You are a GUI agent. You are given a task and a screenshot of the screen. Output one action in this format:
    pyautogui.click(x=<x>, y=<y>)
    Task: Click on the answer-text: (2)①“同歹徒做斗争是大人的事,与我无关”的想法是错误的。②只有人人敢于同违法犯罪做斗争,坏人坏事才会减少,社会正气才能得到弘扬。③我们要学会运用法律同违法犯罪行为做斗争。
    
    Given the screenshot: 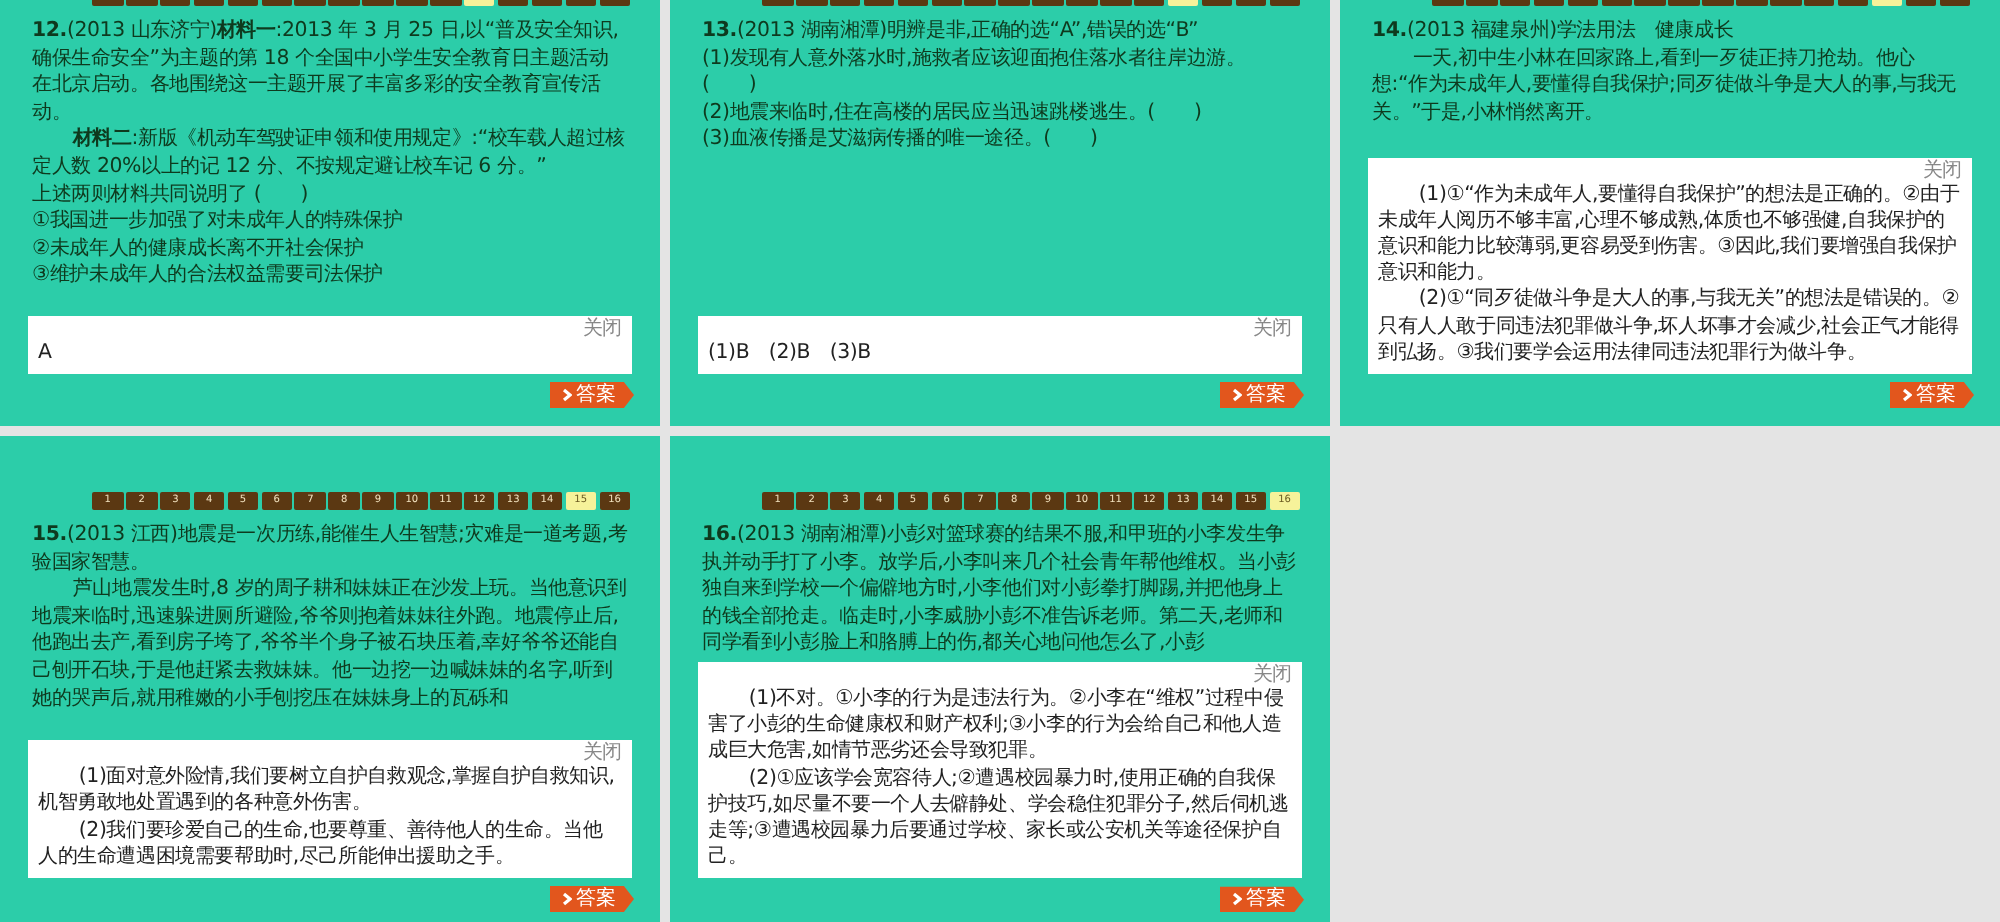 What is the action you would take?
    pyautogui.click(x=1670, y=326)
    